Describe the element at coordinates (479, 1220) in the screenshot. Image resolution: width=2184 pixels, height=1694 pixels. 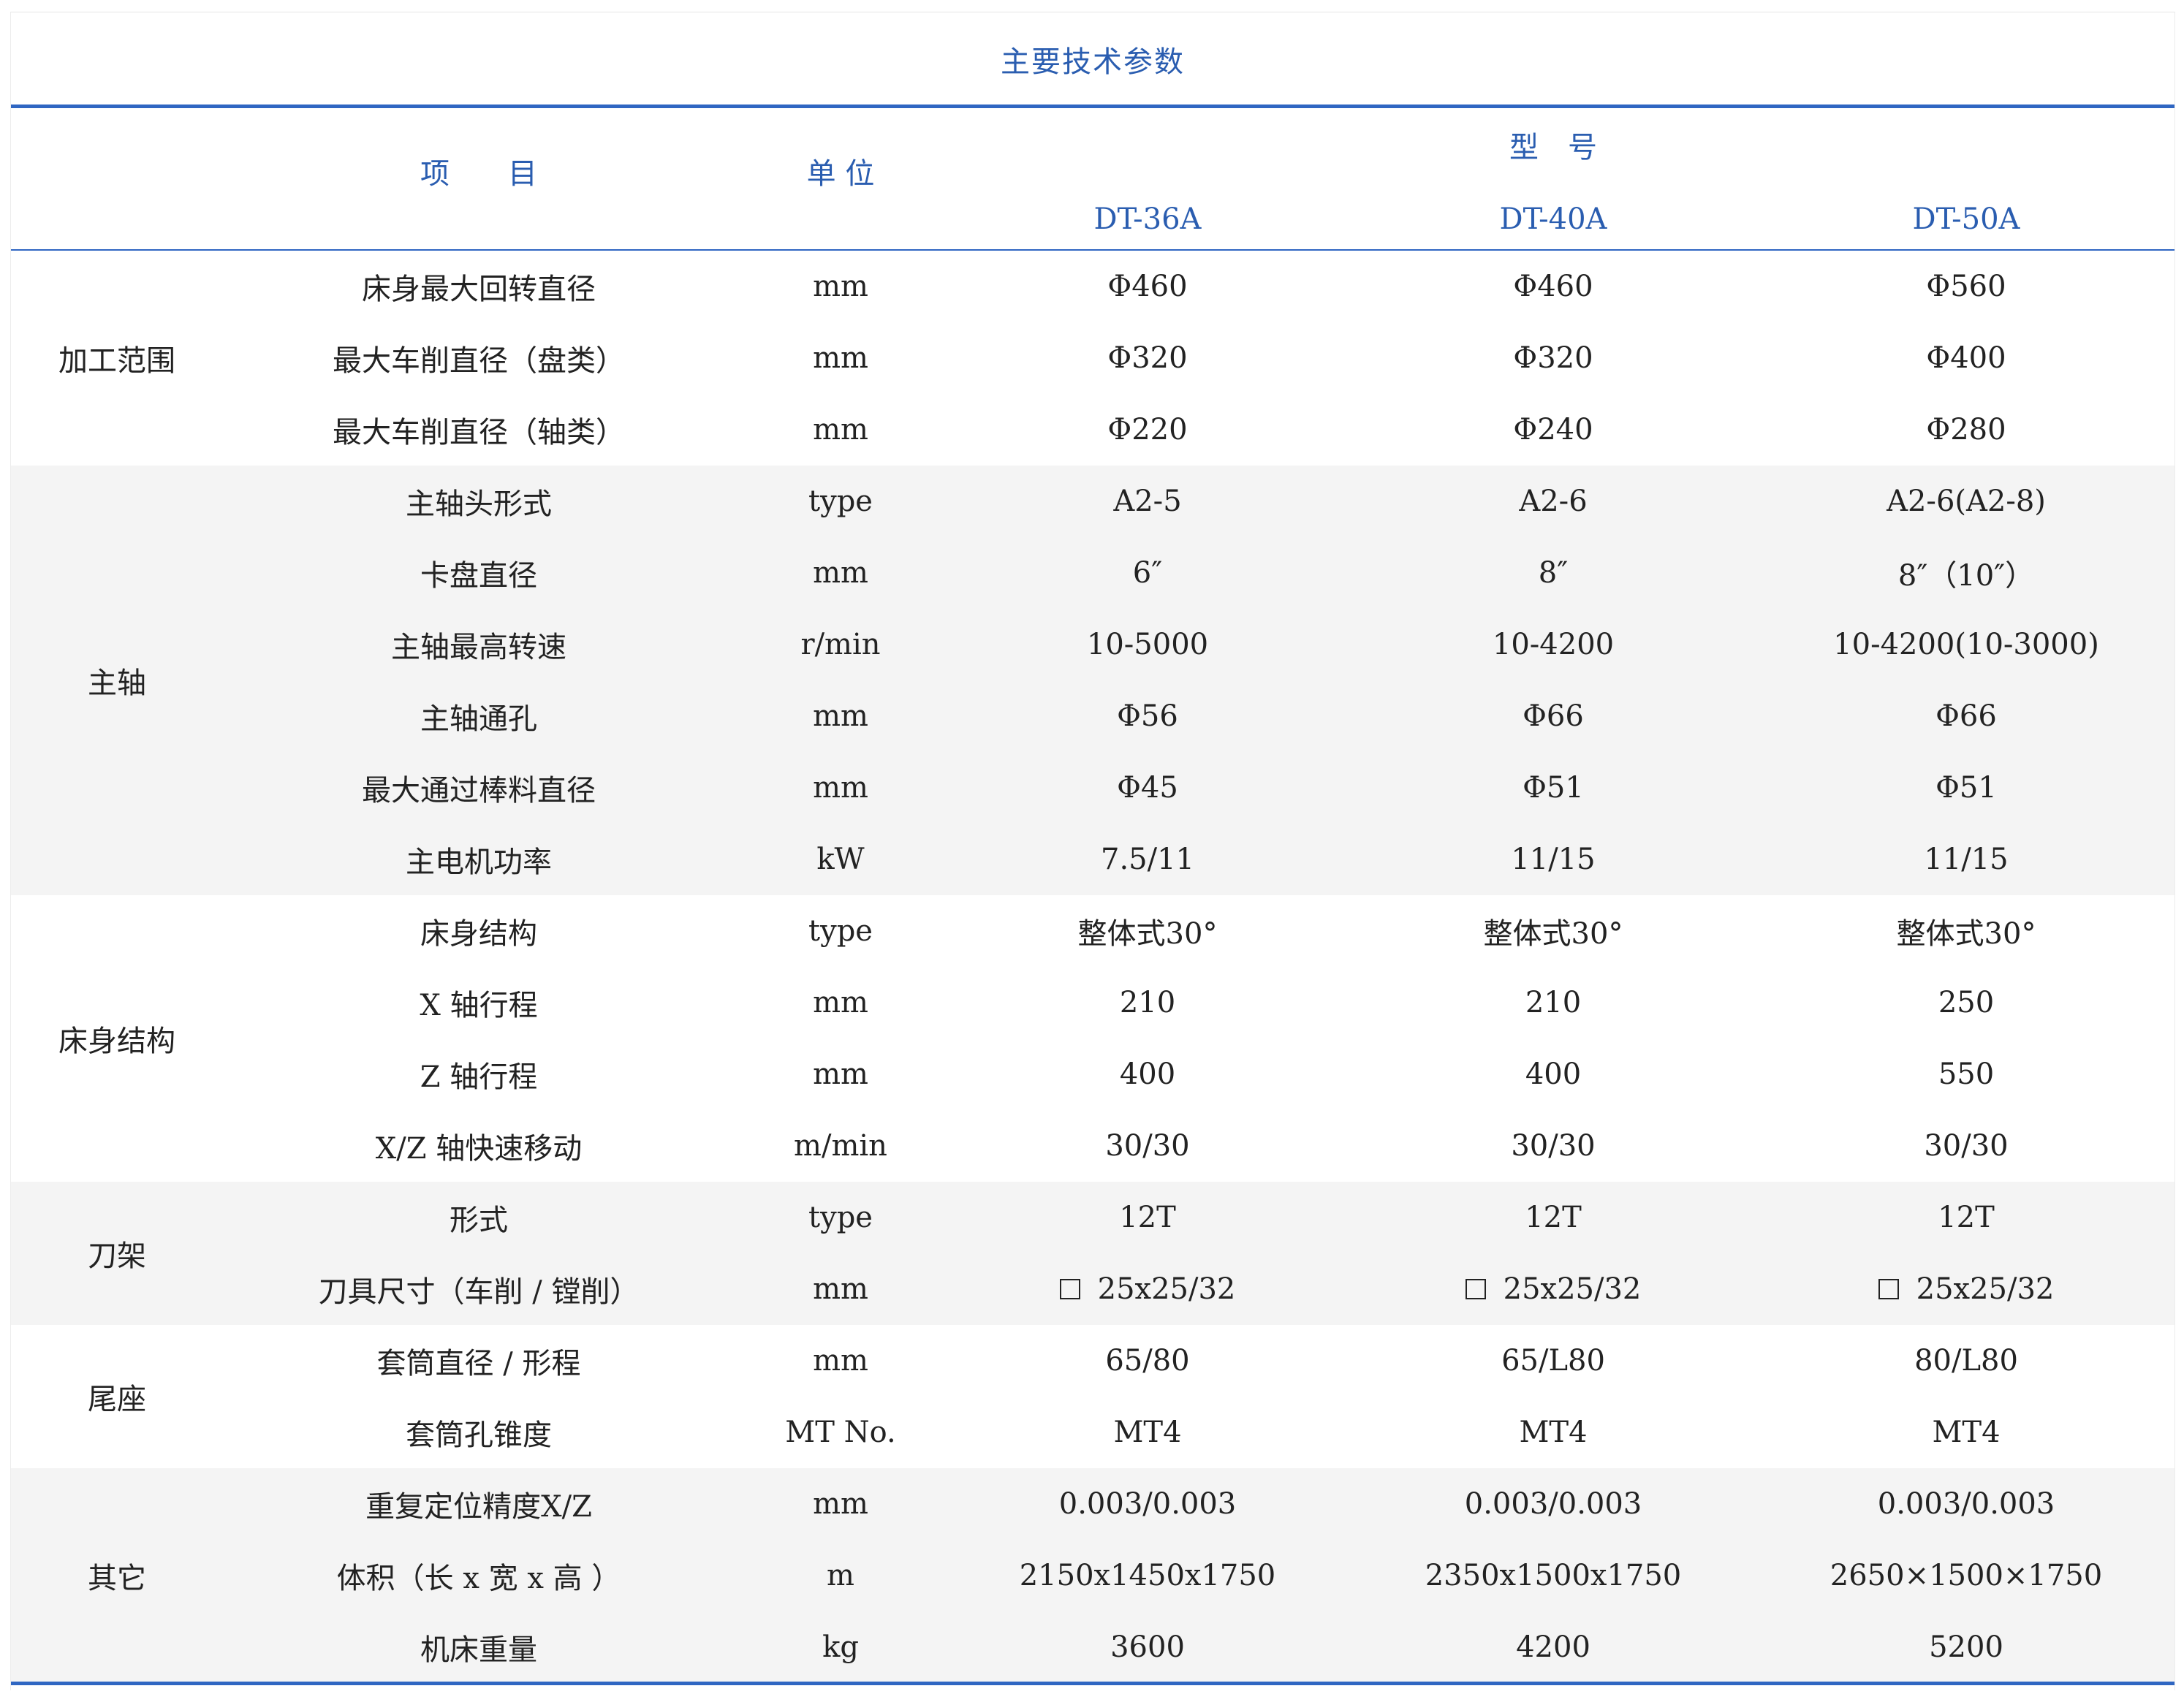
I see `row-item: 形式` at that location.